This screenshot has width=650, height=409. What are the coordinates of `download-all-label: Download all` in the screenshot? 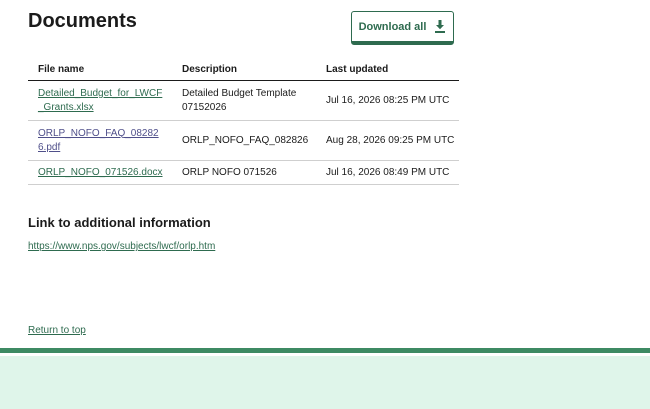 It's located at (392, 26).